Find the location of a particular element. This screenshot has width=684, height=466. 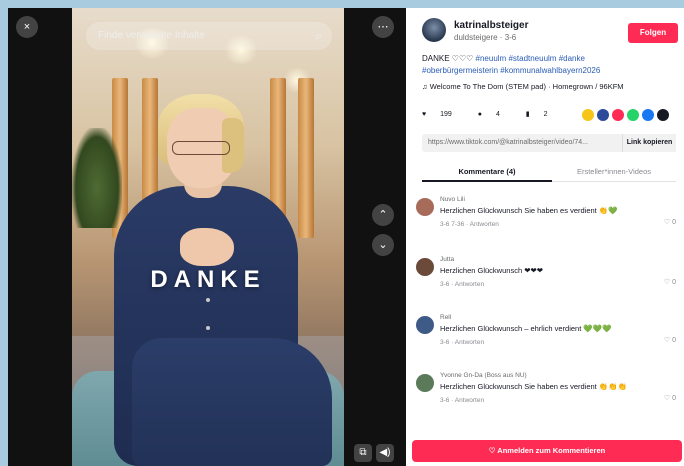

caption-text: DANKE ♡♡♡ is located at coordinates (449, 58).